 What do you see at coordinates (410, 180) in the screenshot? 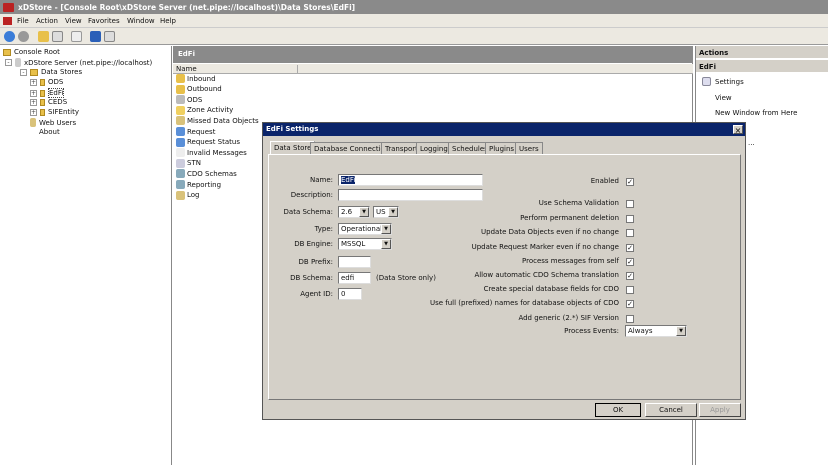
I see `name-input: EdFi` at bounding box center [410, 180].